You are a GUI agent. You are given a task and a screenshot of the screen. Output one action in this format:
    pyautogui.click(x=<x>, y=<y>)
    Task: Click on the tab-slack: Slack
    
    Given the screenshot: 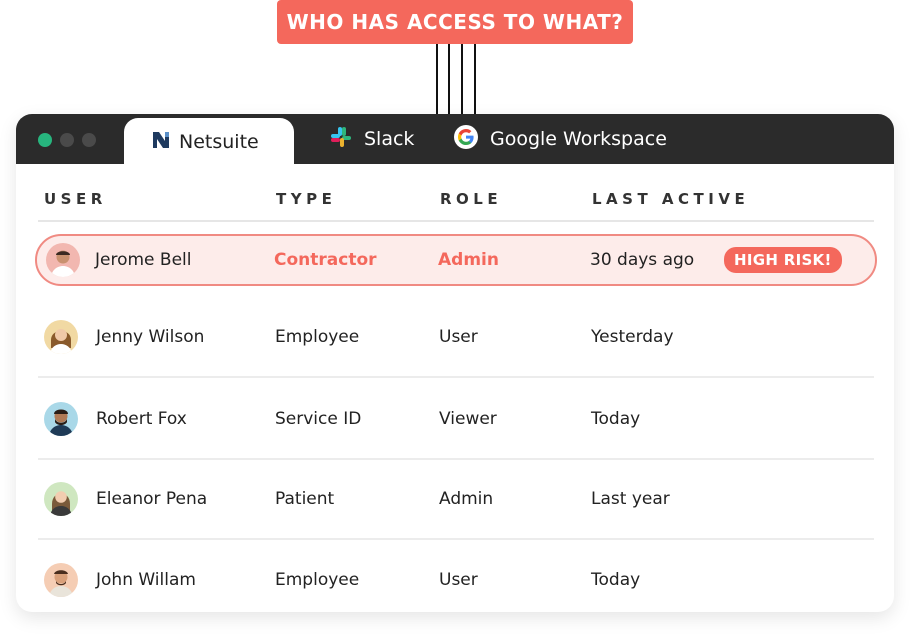 What is the action you would take?
    pyautogui.click(x=372, y=139)
    